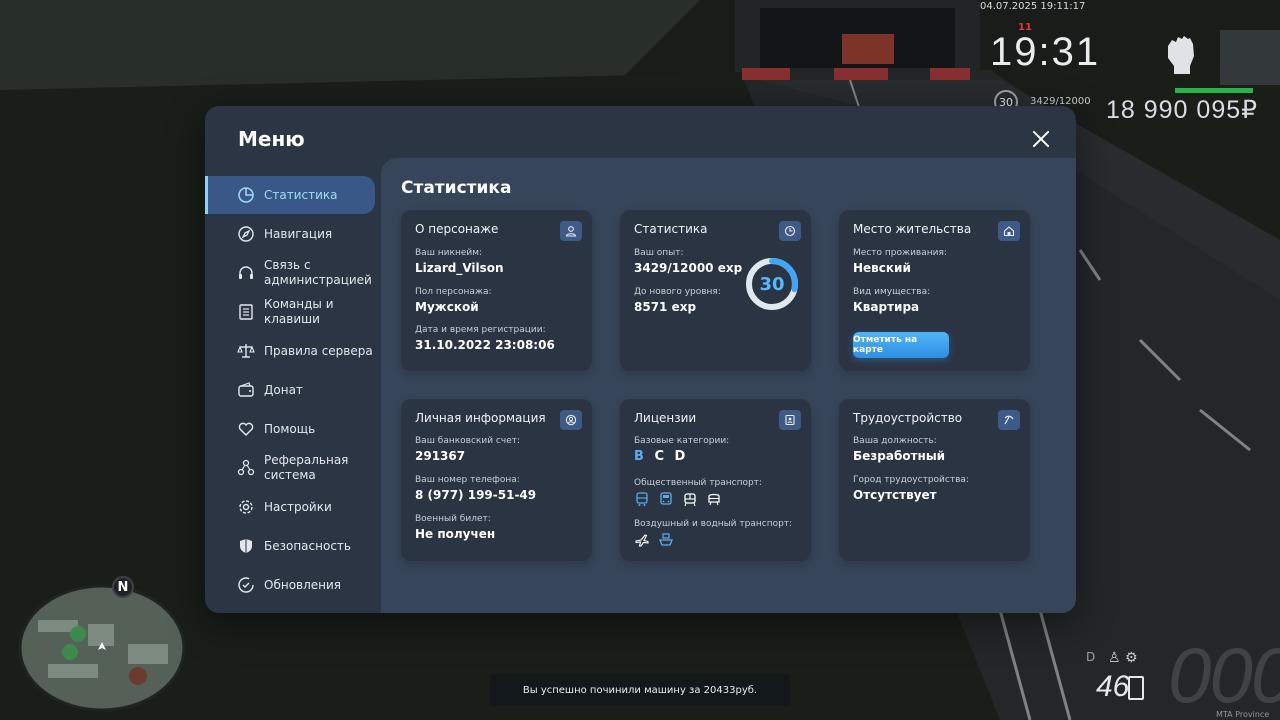 The height and width of the screenshot is (720, 1280). Describe the element at coordinates (688, 268) in the screenshot. I see `exp-value: 3429/12000 exp` at that location.